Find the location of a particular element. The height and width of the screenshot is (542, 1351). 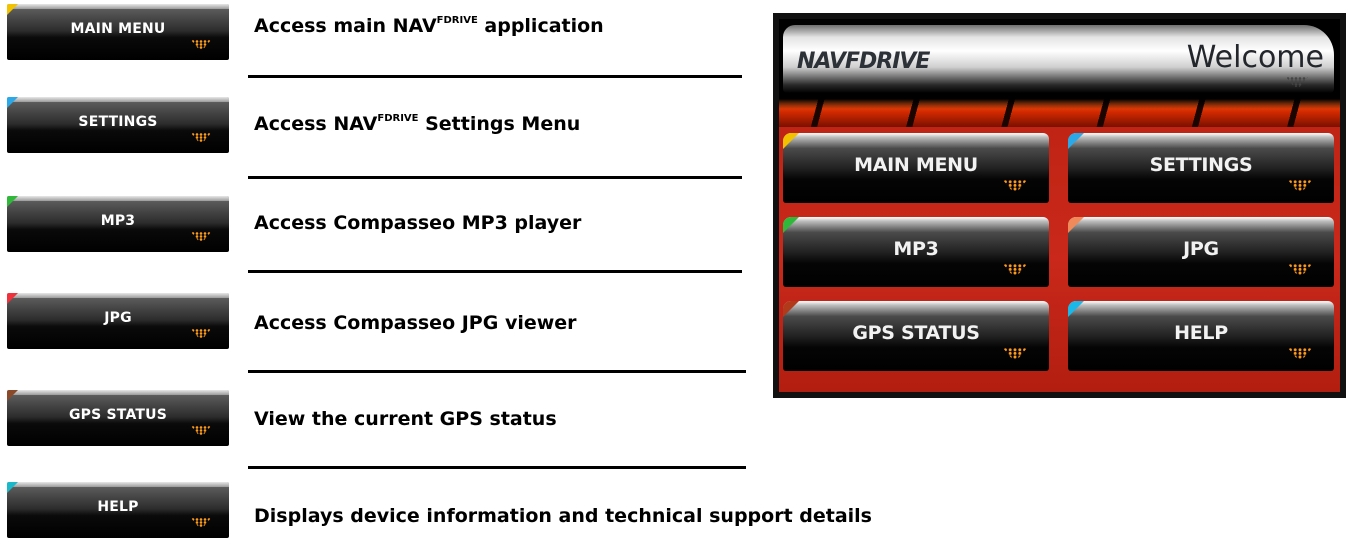

screen-gps-status-button: GPS STATUS is located at coordinates (916, 336).